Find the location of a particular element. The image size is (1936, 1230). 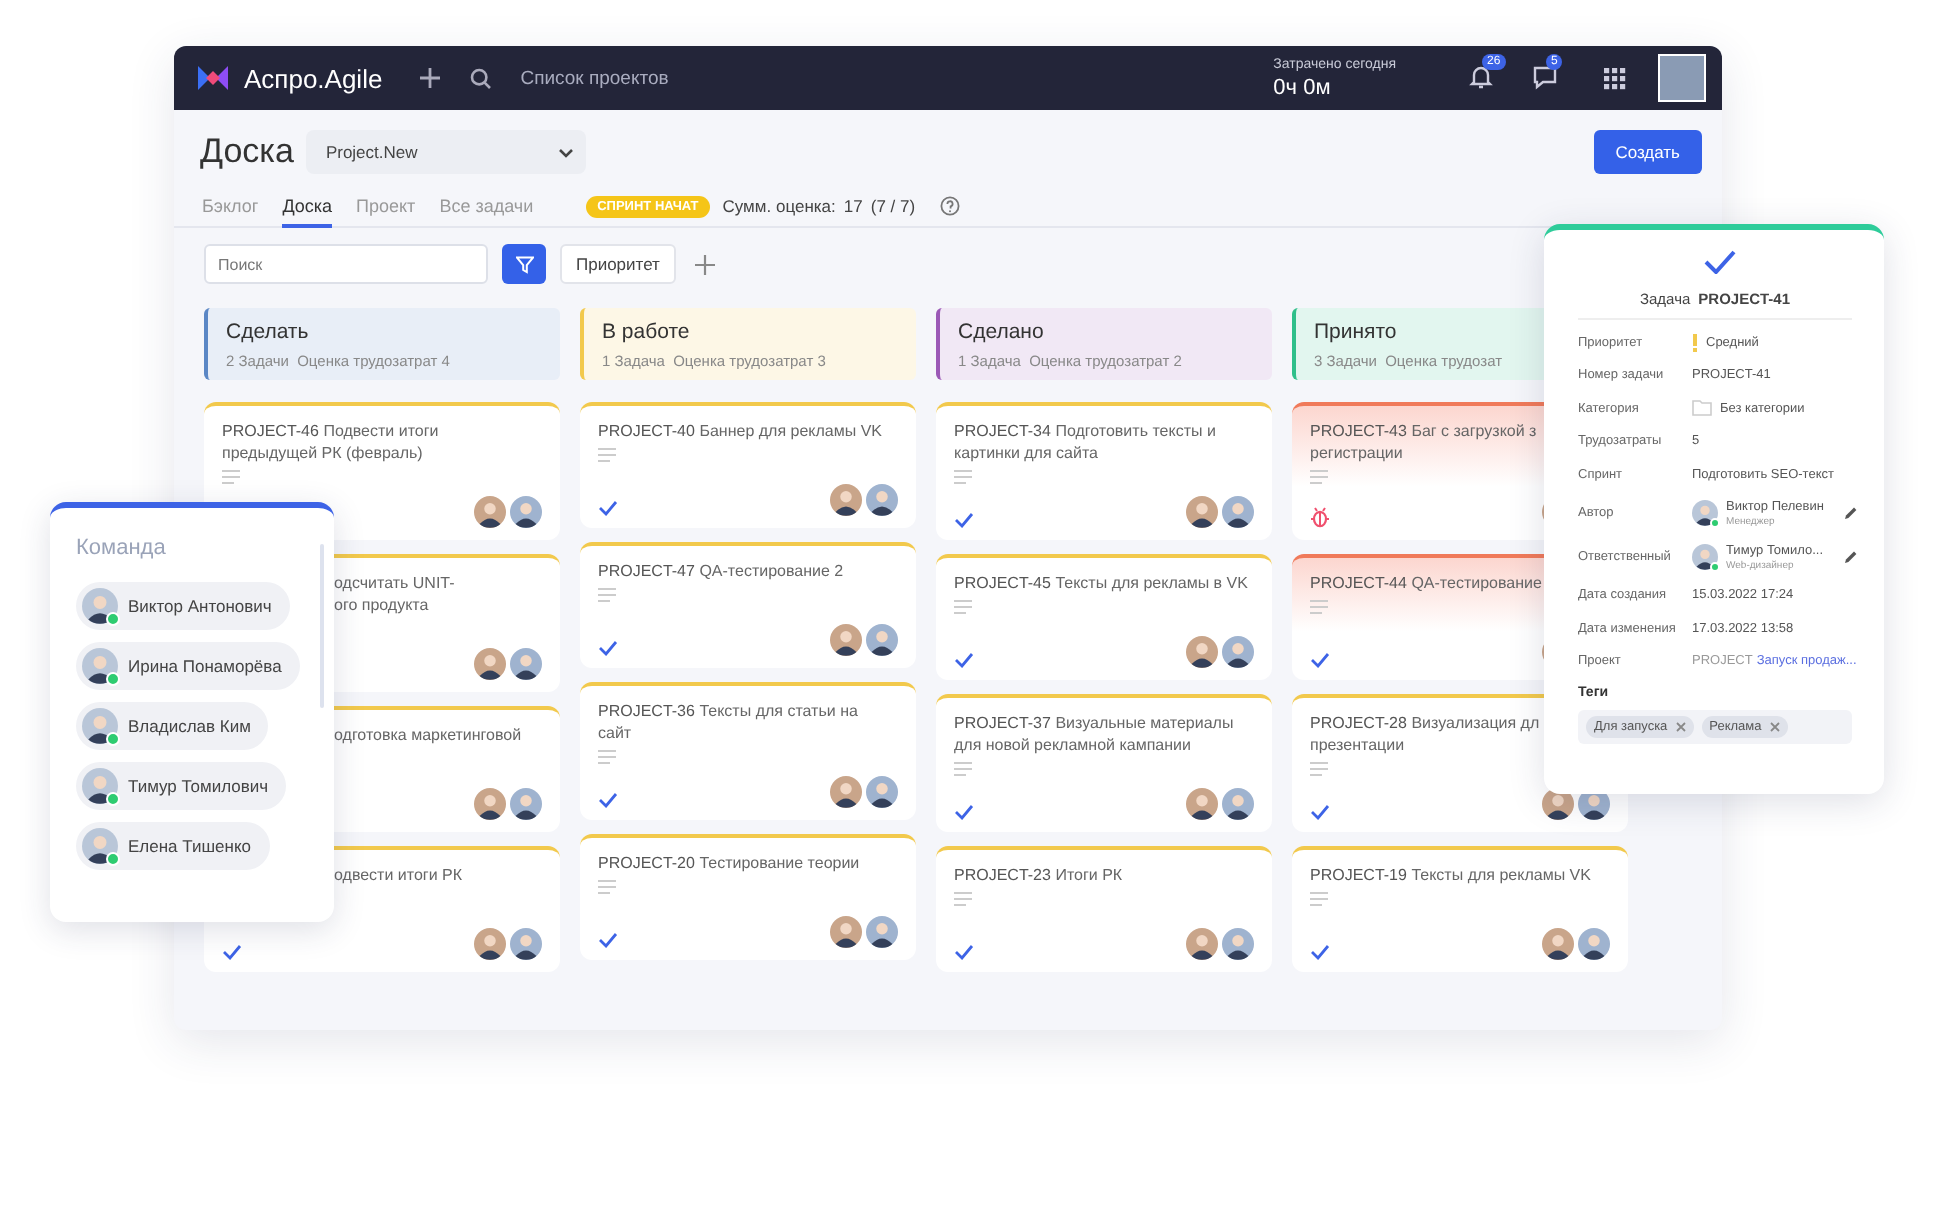

help-icon is located at coordinates (949, 206).